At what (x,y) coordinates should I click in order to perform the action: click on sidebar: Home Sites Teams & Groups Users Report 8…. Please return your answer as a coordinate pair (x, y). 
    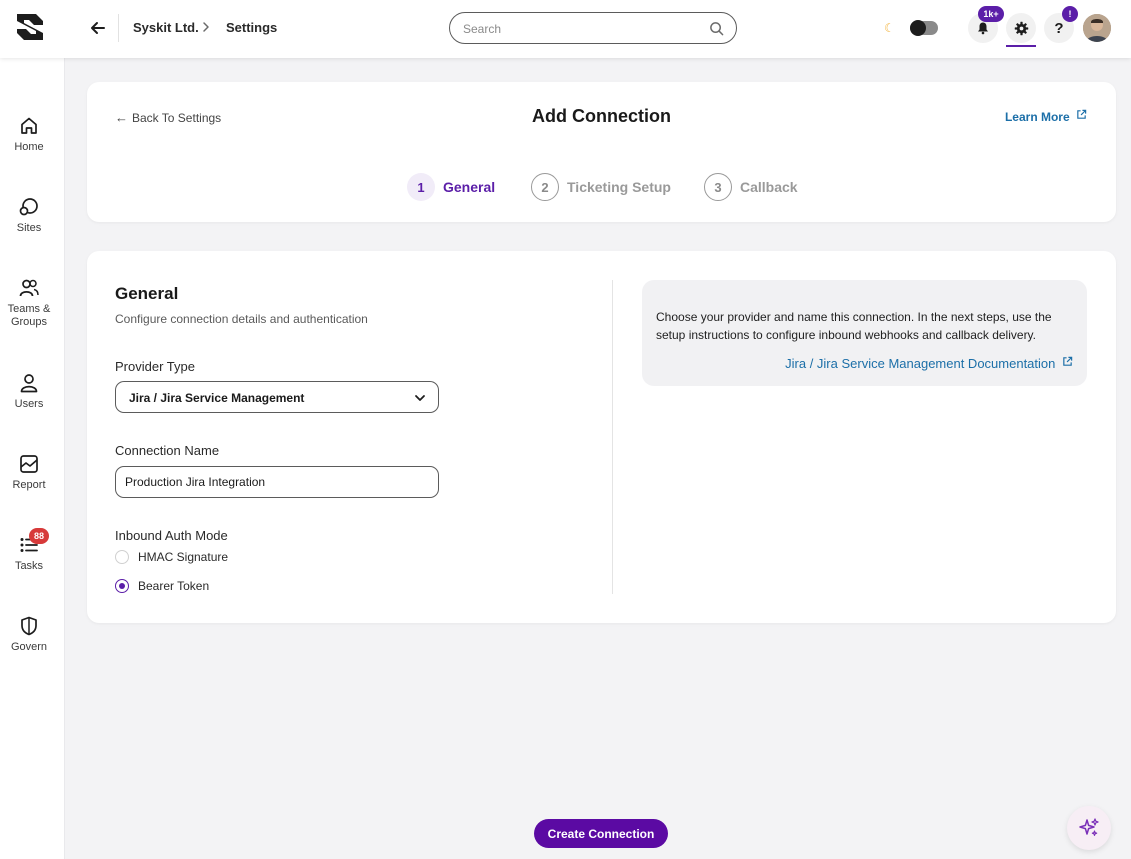
    Looking at the image, I should click on (32, 458).